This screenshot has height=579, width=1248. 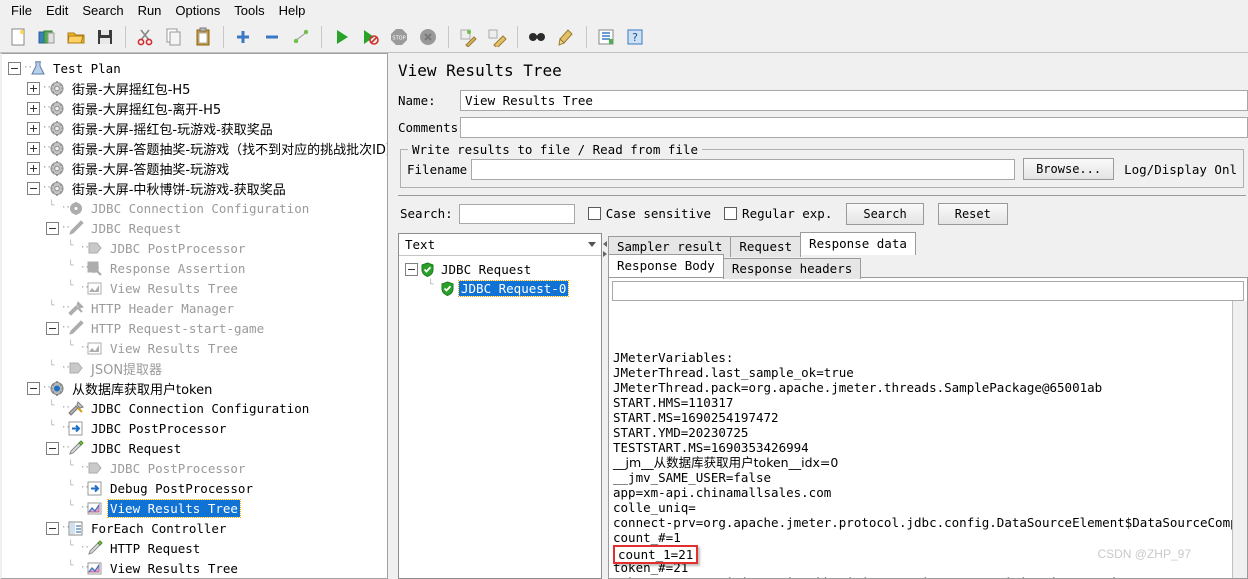 What do you see at coordinates (649, 213) in the screenshot?
I see `case-sensitive-checkbox: Case sensitive` at bounding box center [649, 213].